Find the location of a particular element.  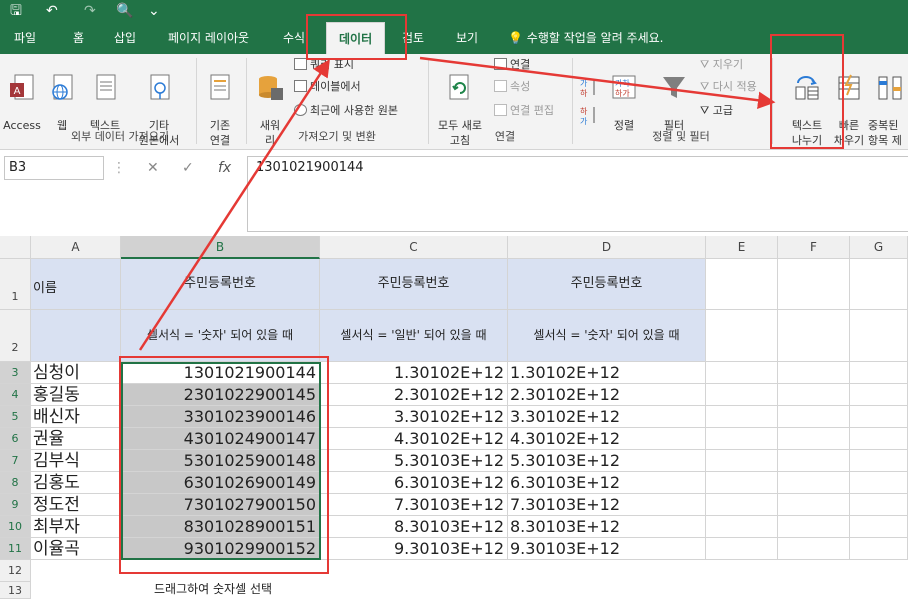

cell-f2 is located at coordinates (814, 336).